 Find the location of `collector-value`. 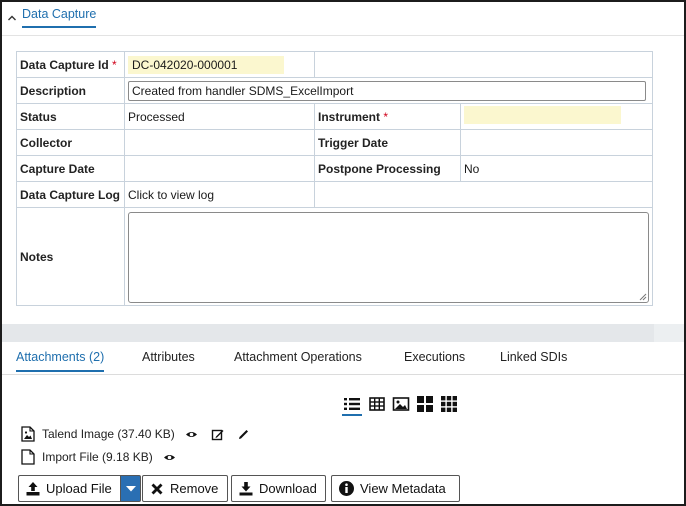

collector-value is located at coordinates (219, 142).